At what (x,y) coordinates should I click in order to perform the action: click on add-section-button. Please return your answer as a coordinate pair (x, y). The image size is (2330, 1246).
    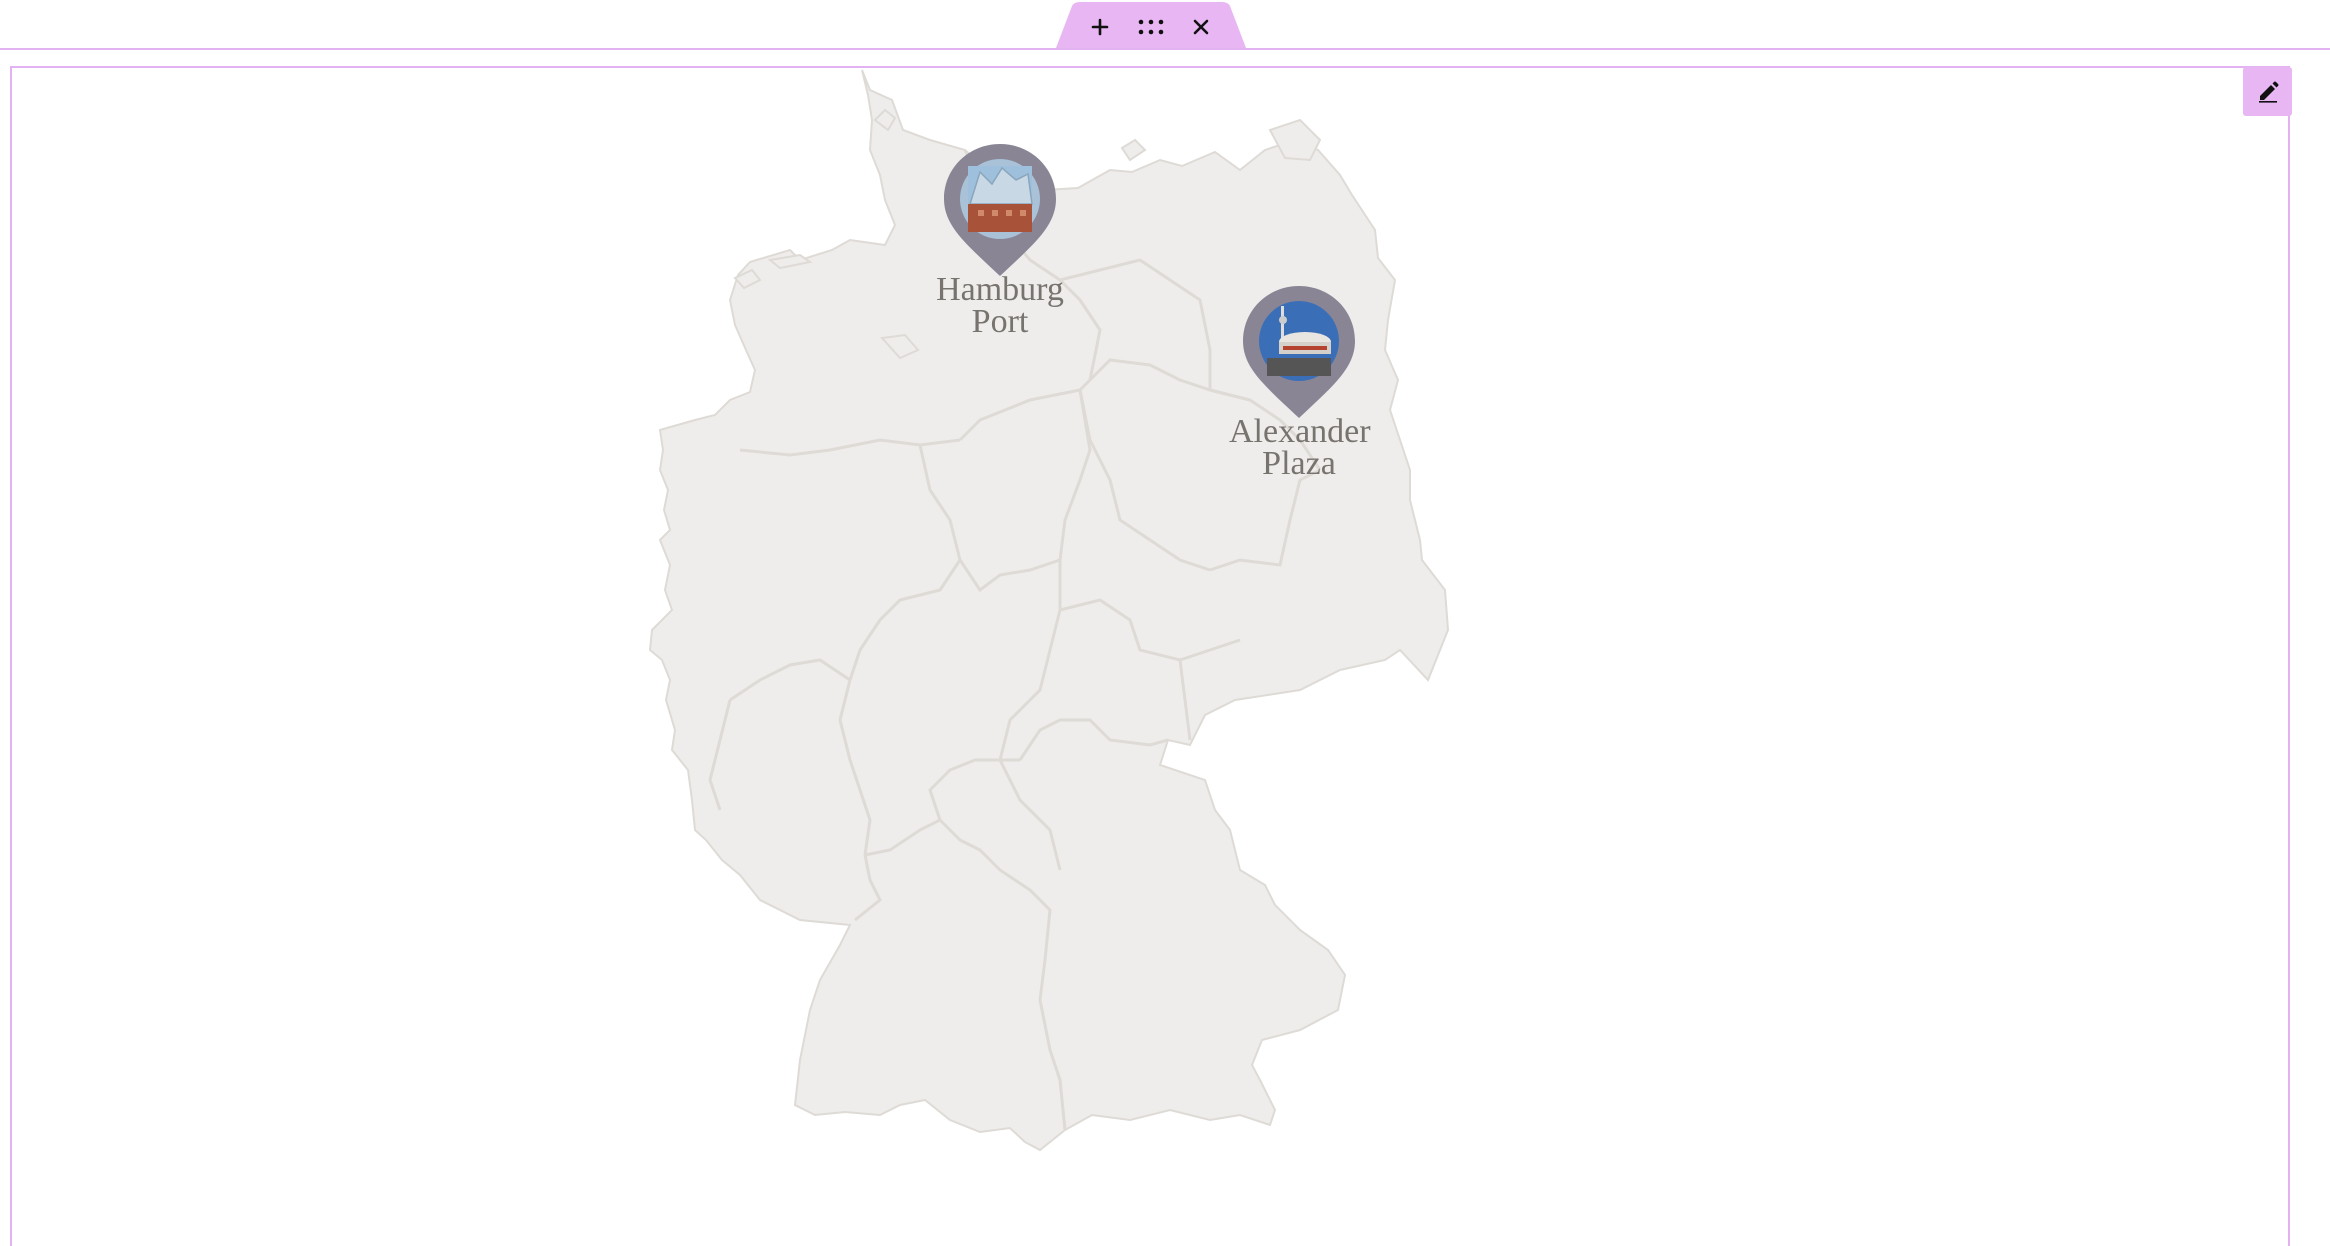
    Looking at the image, I should click on (1100, 27).